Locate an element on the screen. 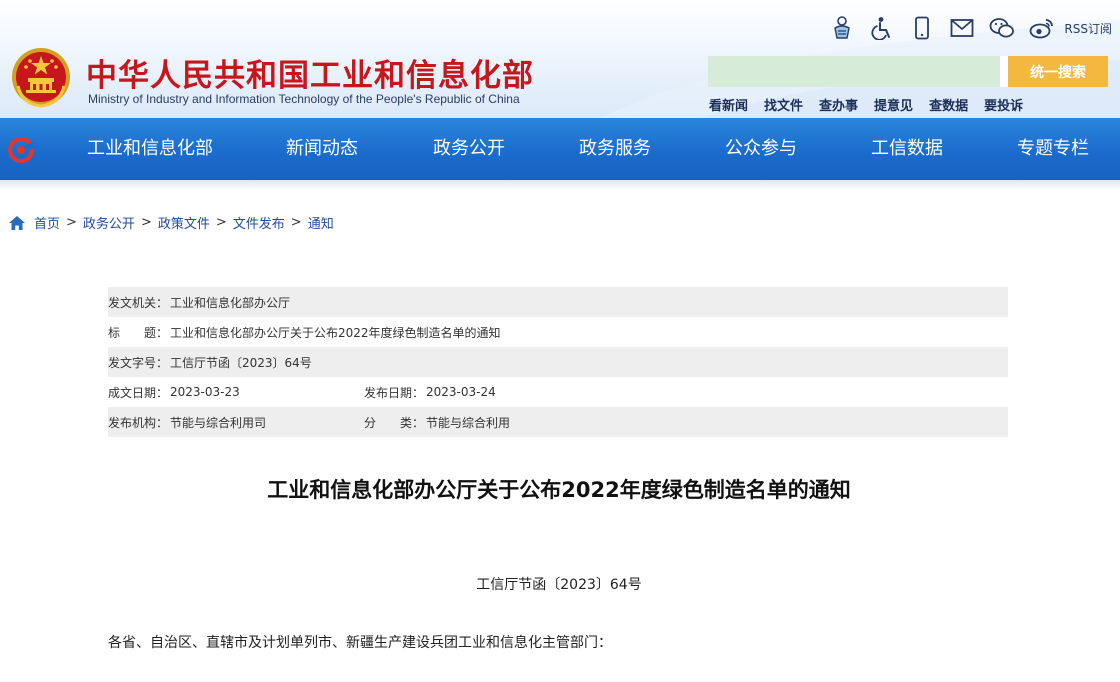  meta-cell-agency: 发布机构： 节能与综合利用司 is located at coordinates (236, 422).